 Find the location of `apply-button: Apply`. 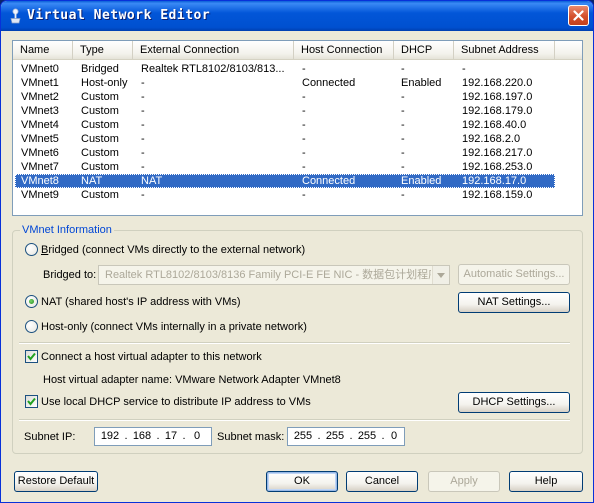

apply-button: Apply is located at coordinates (464, 481).